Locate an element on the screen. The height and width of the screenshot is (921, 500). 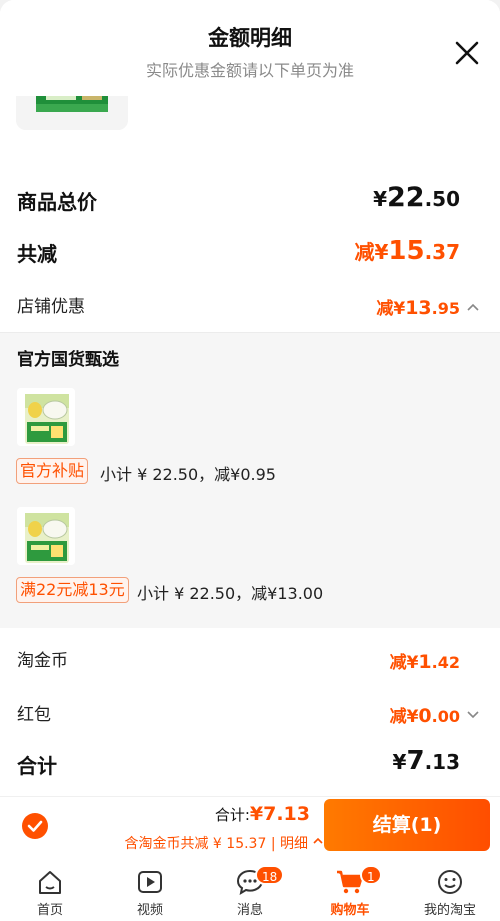
shop-discount-label: 店铺优惠 is located at coordinates (51, 307).